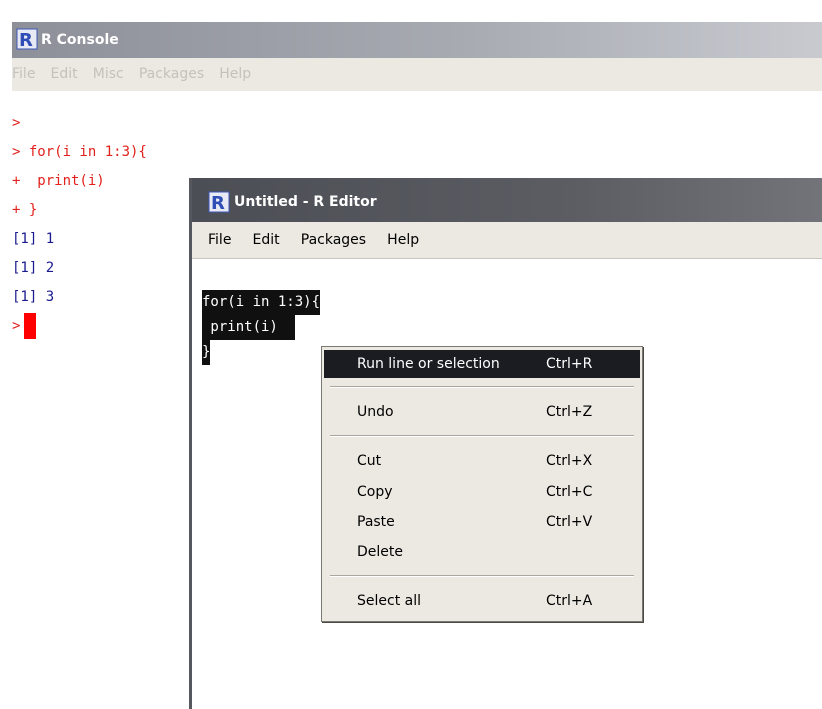  Describe the element at coordinates (482, 412) in the screenshot. I see `menu-item-undo: Undo Ctrl+Z` at that location.